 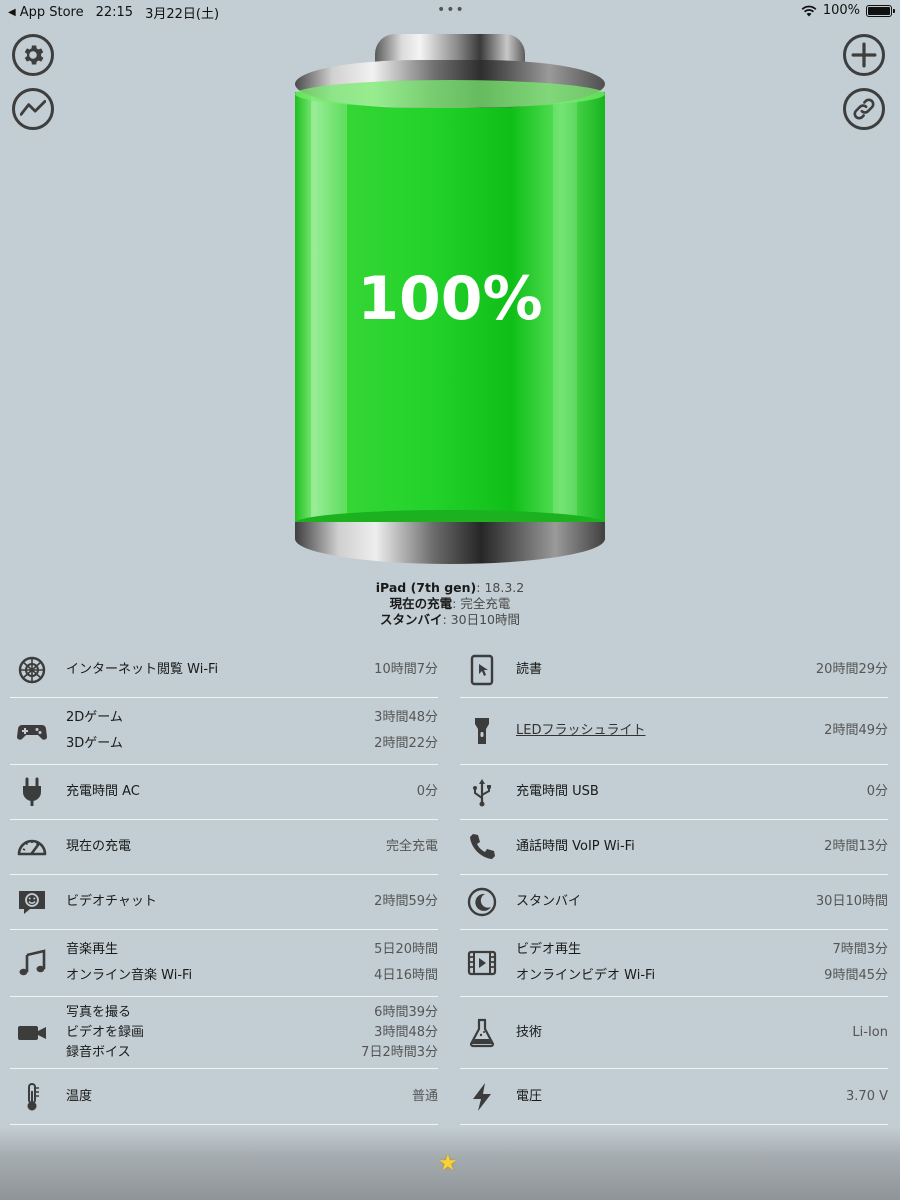 What do you see at coordinates (32, 963) in the screenshot?
I see `music-note-icon` at bounding box center [32, 963].